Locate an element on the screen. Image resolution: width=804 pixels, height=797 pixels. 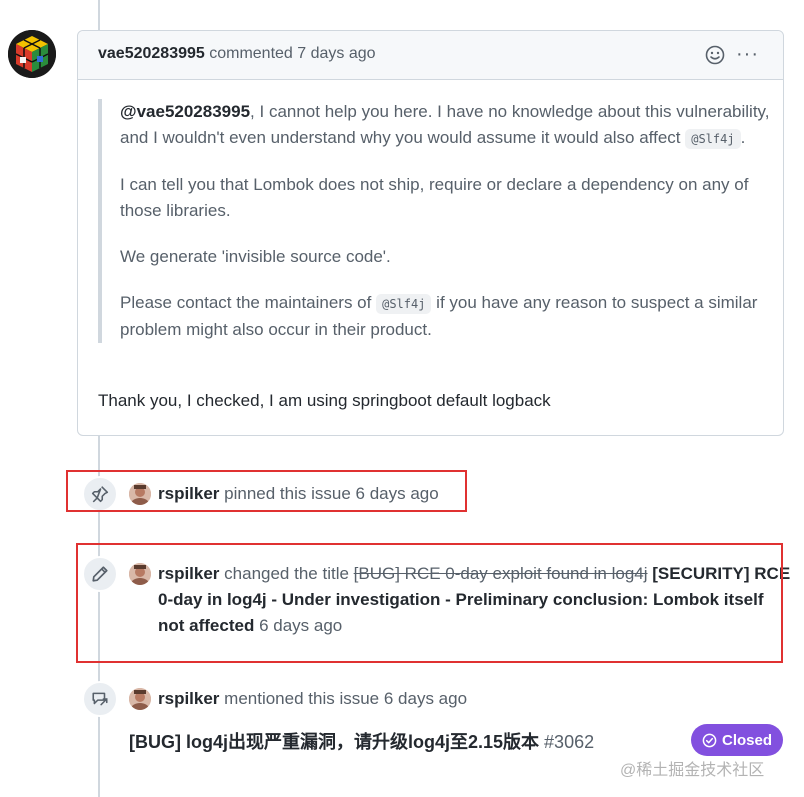
cross-reference-event-icon is located at coordinates (100, 699).